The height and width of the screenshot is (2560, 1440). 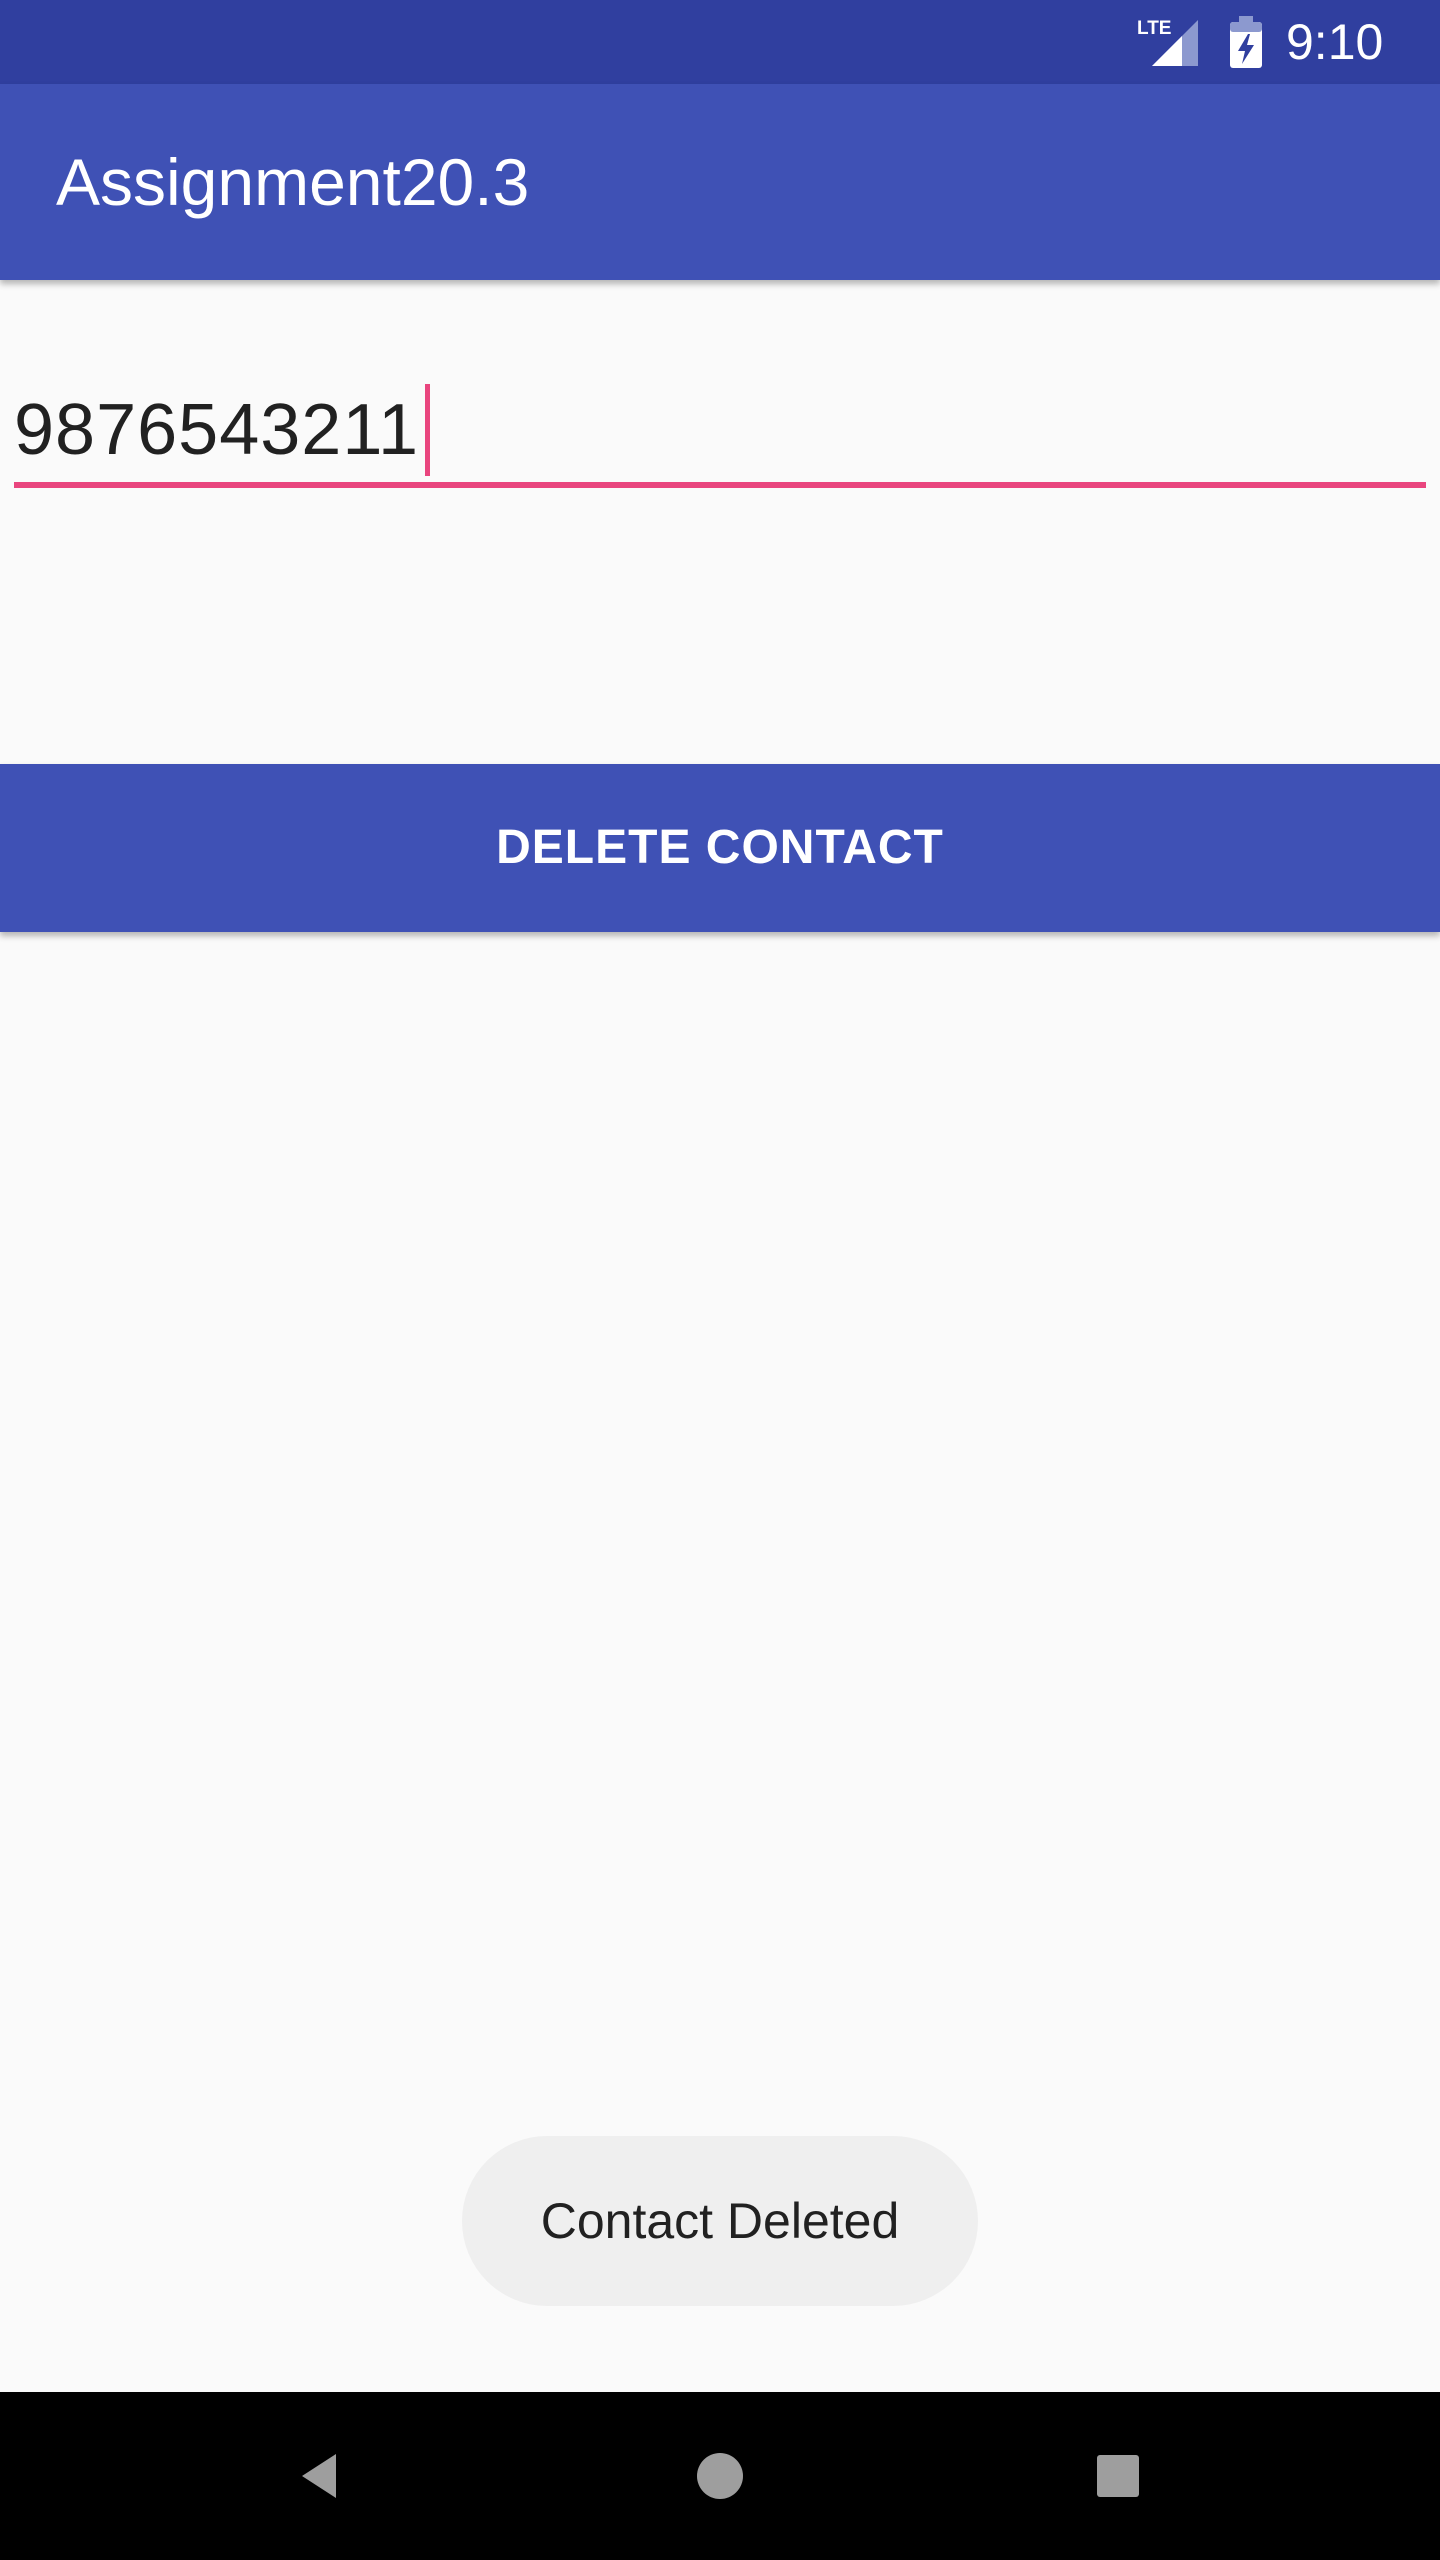 I want to click on svg-text: LTE, so click(x=1154, y=28).